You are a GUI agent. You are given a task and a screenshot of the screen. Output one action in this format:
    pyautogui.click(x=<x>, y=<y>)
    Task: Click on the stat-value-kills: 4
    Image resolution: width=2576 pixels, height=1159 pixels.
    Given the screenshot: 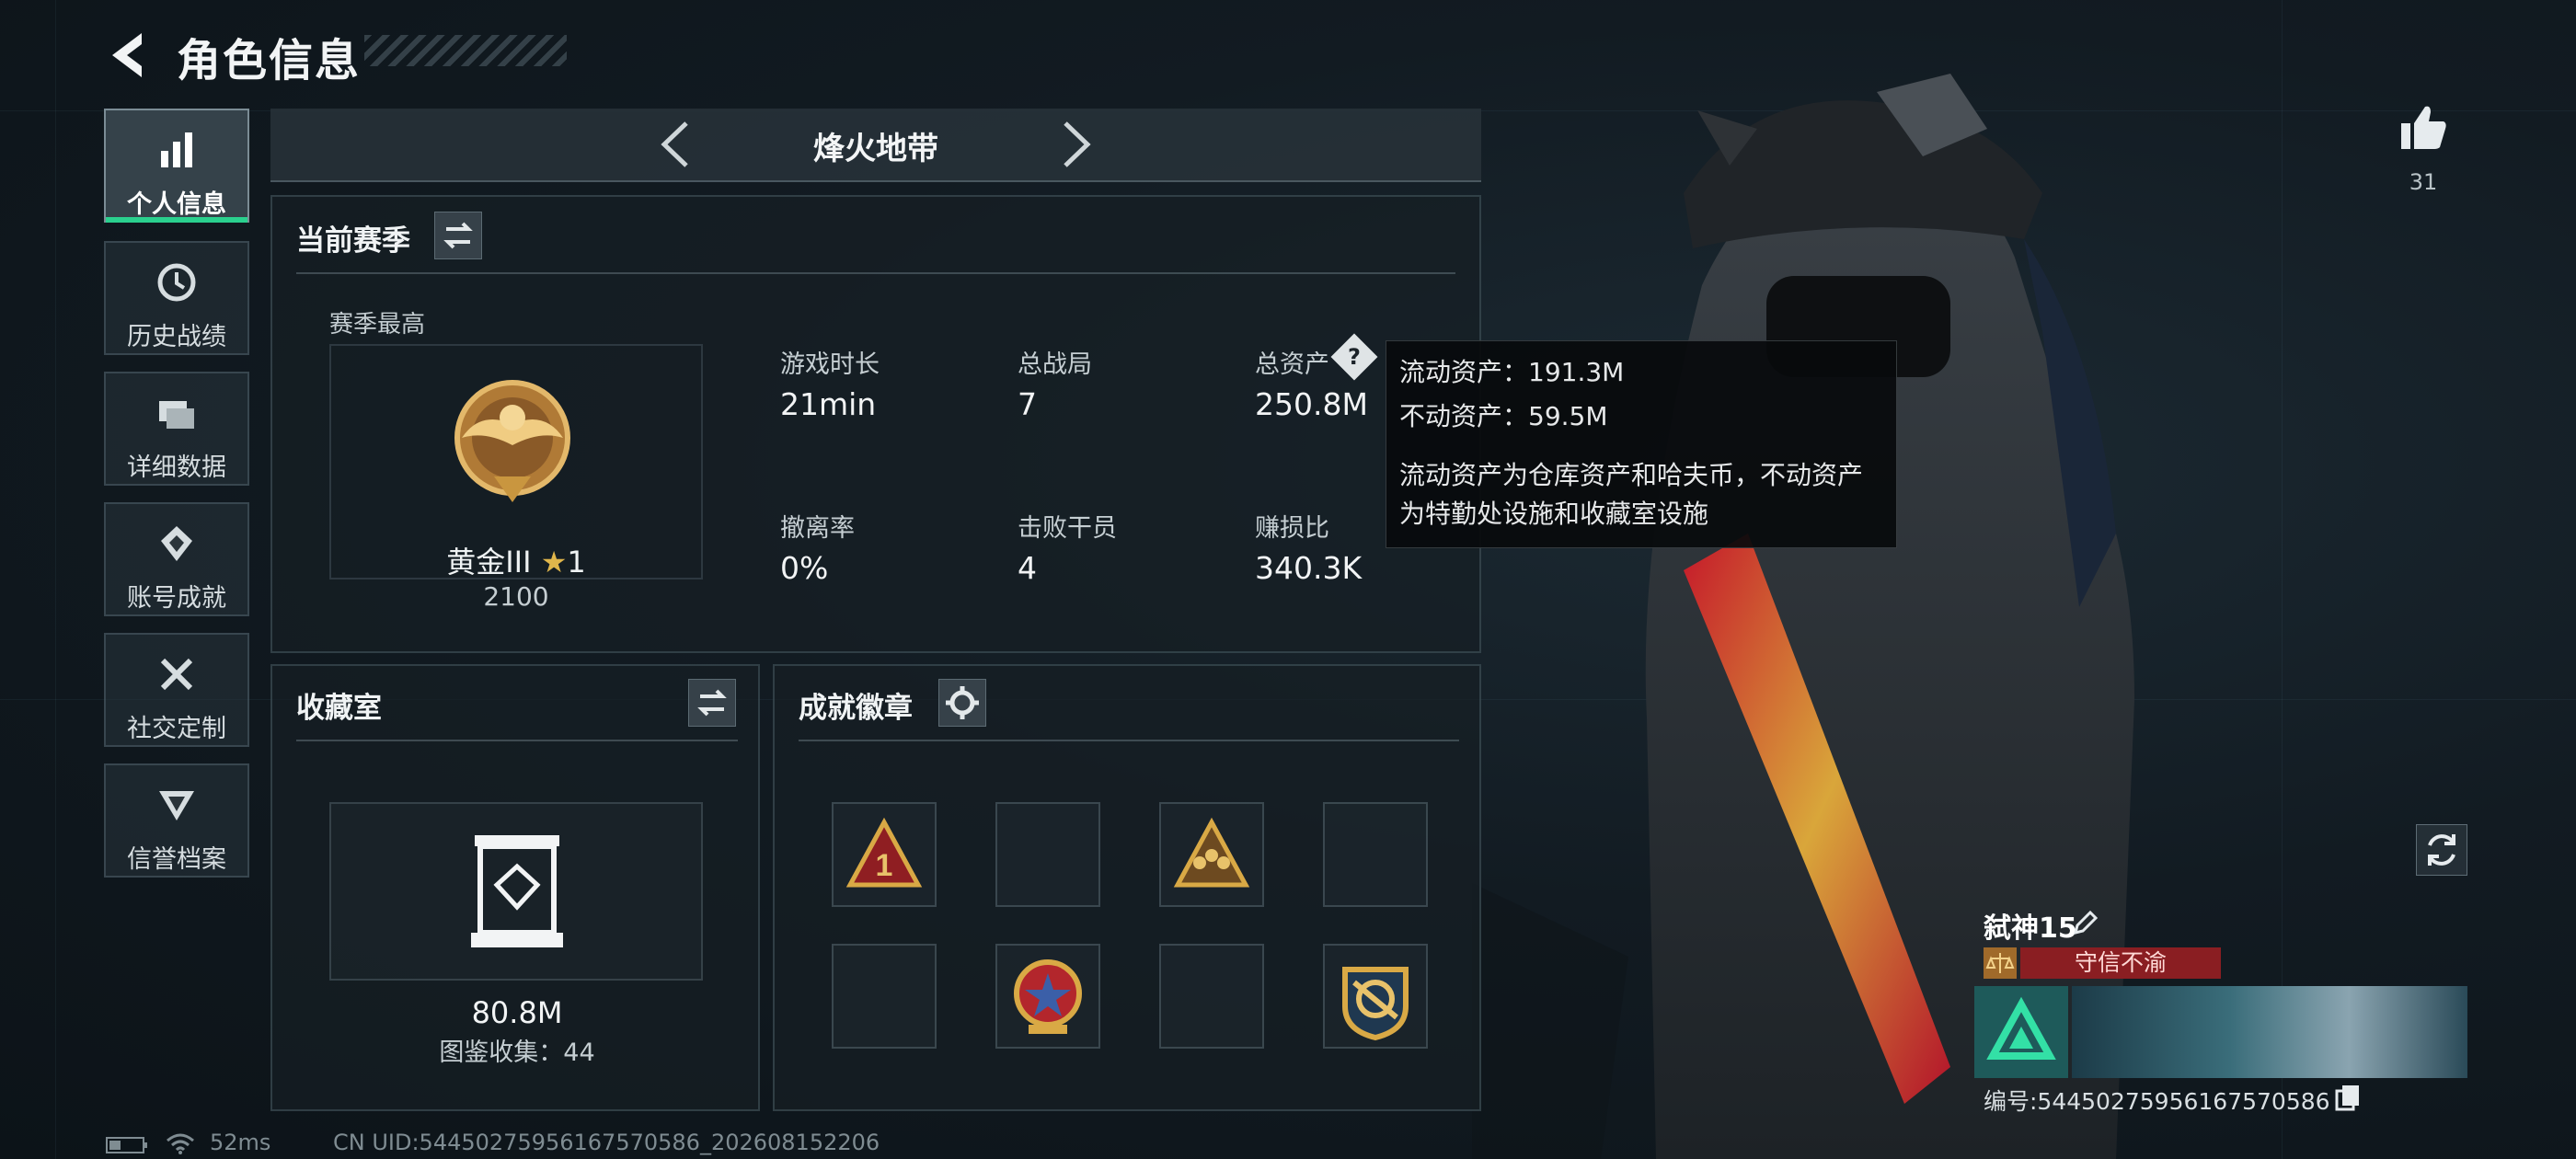 What is the action you would take?
    pyautogui.click(x=1027, y=568)
    